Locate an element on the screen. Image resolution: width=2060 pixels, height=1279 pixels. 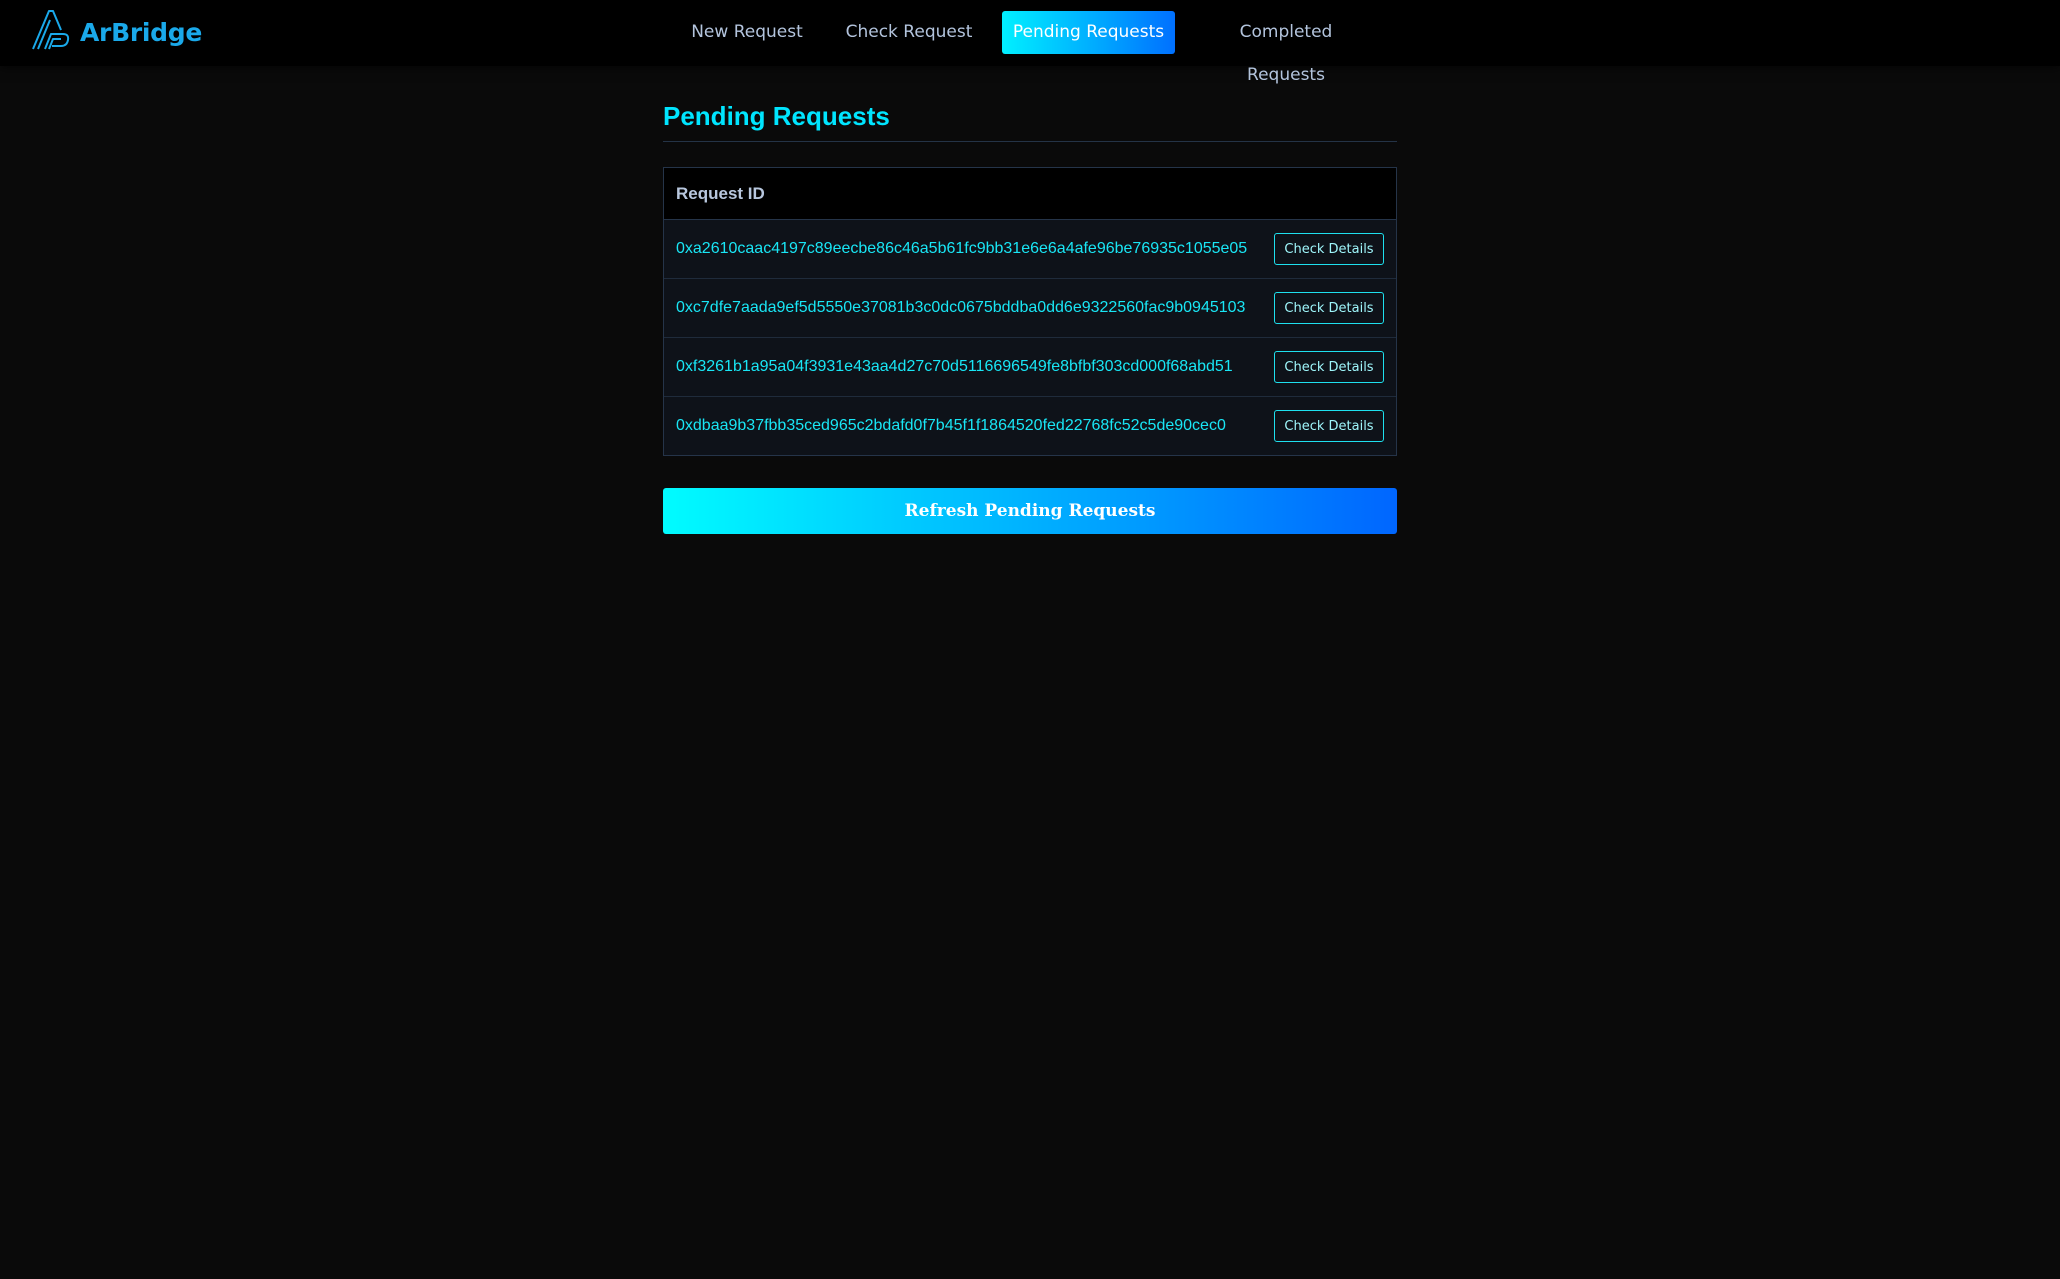
table-header-request-id: Request ID is located at coordinates (1030, 194).